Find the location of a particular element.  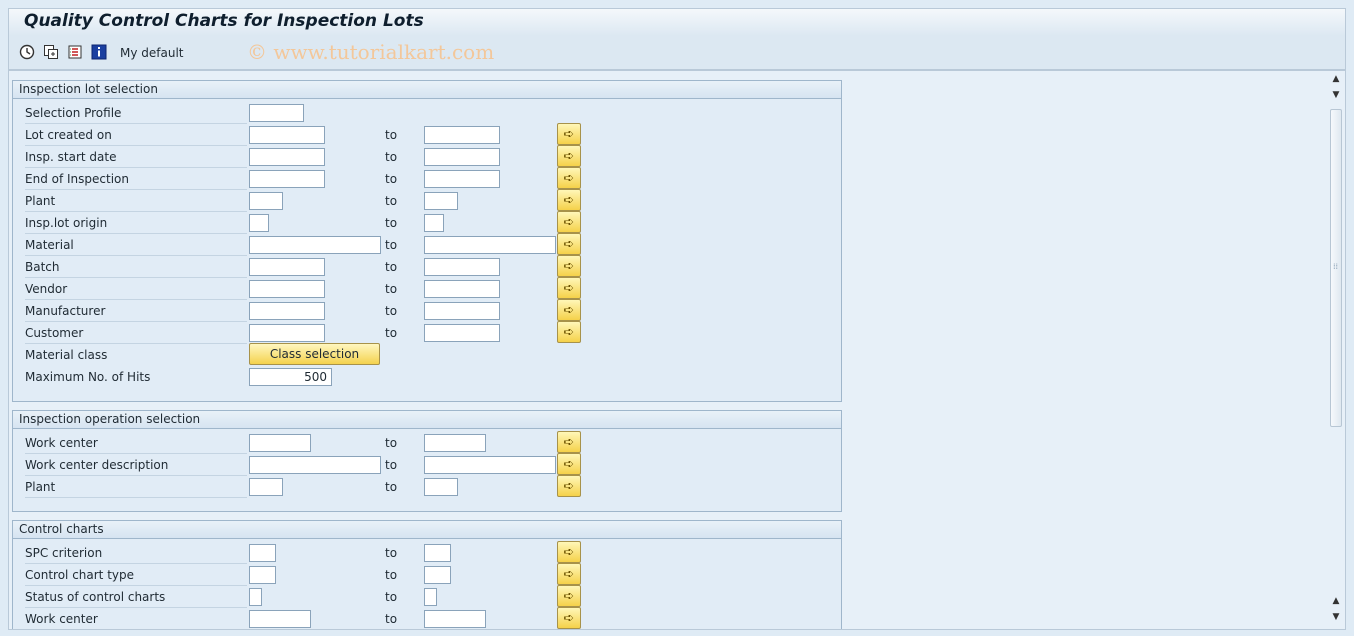

manufacturer-row: Manufacturer to ➪ is located at coordinates (427, 311).